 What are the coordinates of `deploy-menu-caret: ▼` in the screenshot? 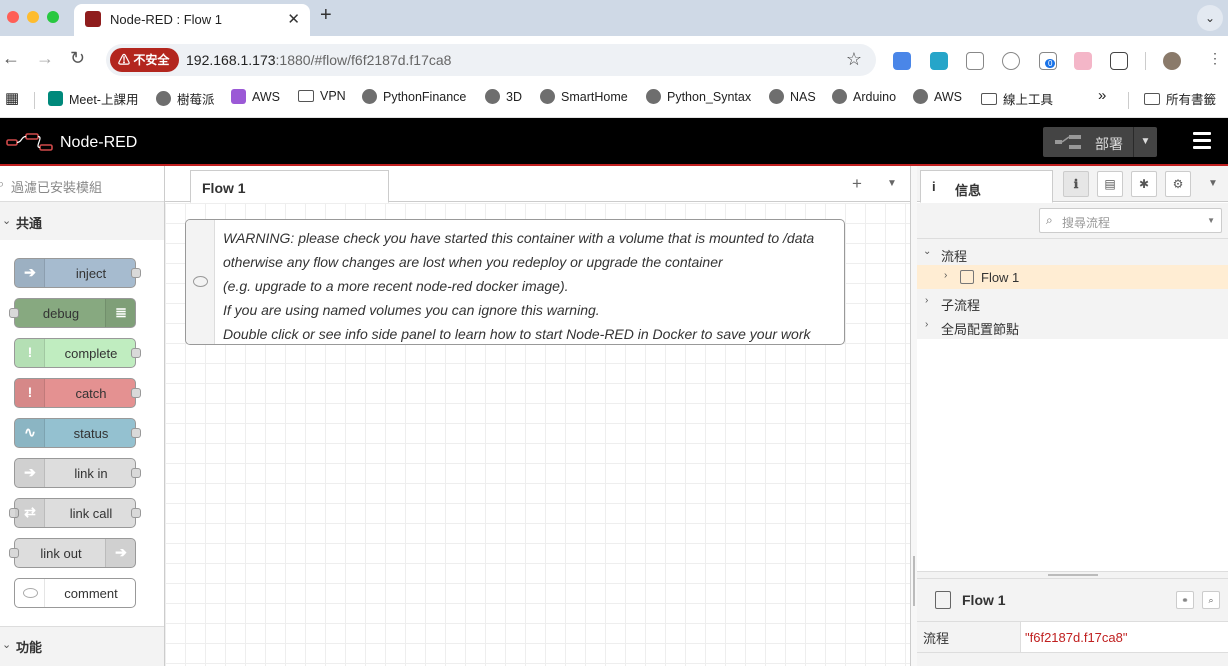 It's located at (1145, 142).